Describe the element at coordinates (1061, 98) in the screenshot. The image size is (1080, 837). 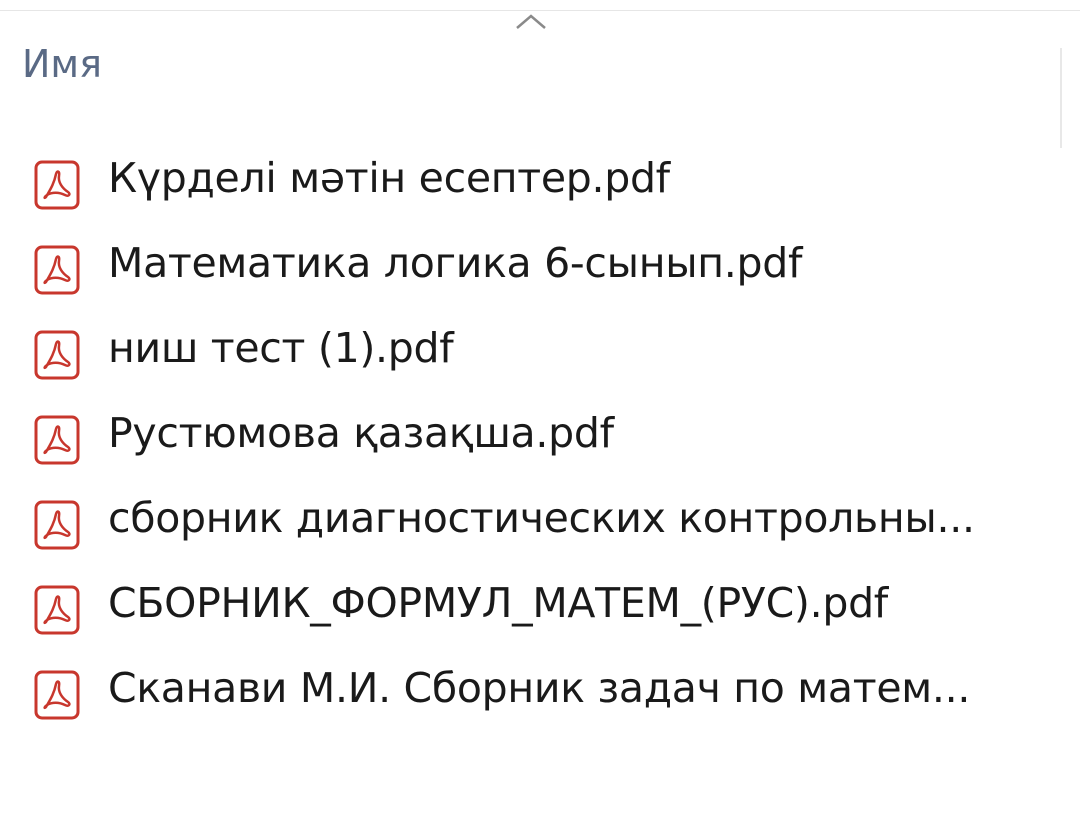
I see `column-divider` at that location.